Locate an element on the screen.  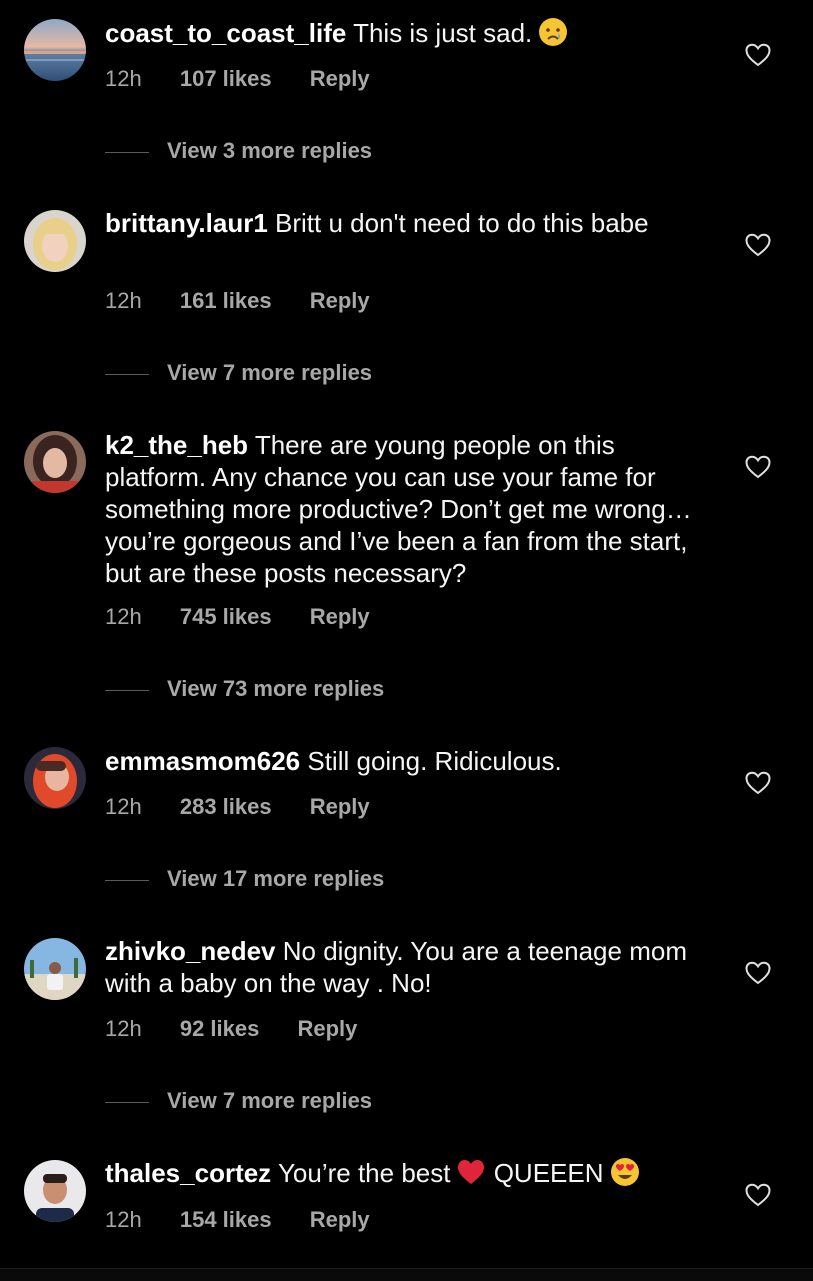
comment-likes: 745 likes is located at coordinates (226, 617).